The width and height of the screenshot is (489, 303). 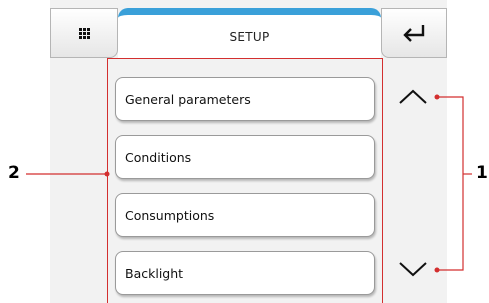 What do you see at coordinates (450, 183) in the screenshot?
I see `scroll-callout-bracket` at bounding box center [450, 183].